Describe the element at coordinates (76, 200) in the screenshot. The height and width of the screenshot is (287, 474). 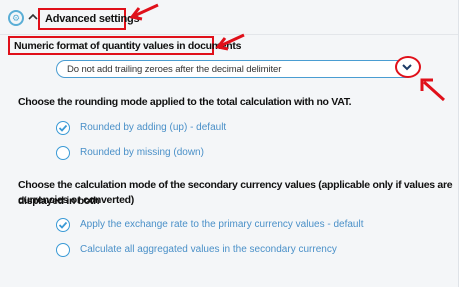
I see `secondary-currency-title-line2: currencies or converted)` at that location.